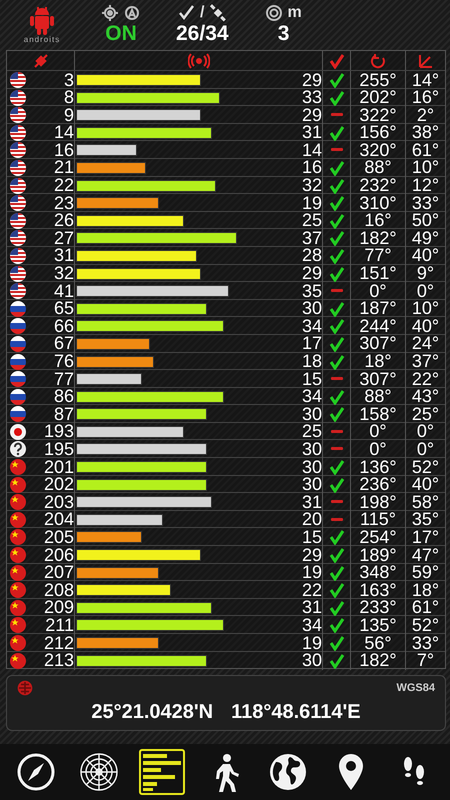  What do you see at coordinates (217, 13) in the screenshot?
I see `satellite-icon` at bounding box center [217, 13].